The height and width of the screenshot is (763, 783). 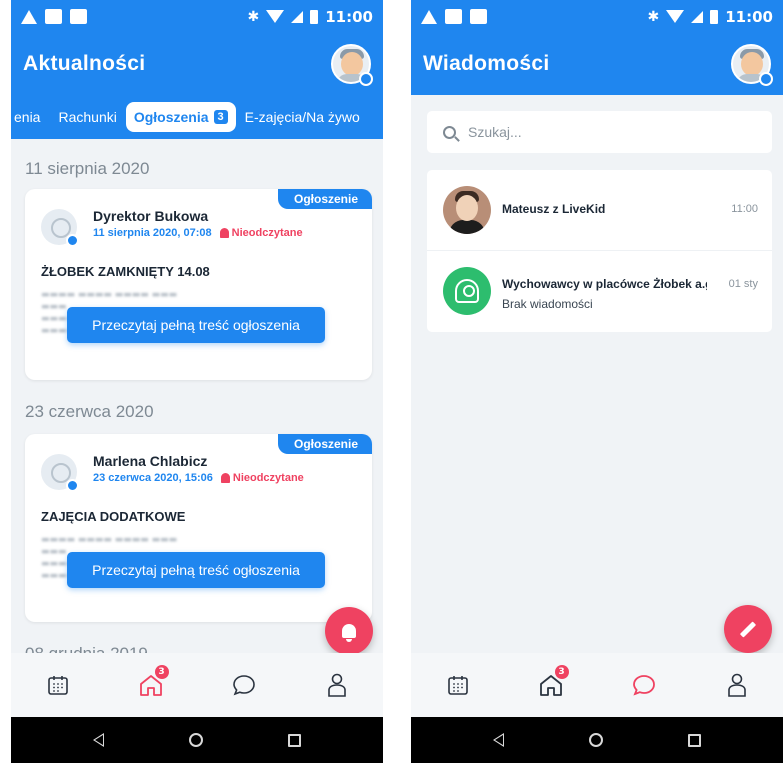 I want to click on announcement-author: Dyrektor Bukowa, so click(x=151, y=216).